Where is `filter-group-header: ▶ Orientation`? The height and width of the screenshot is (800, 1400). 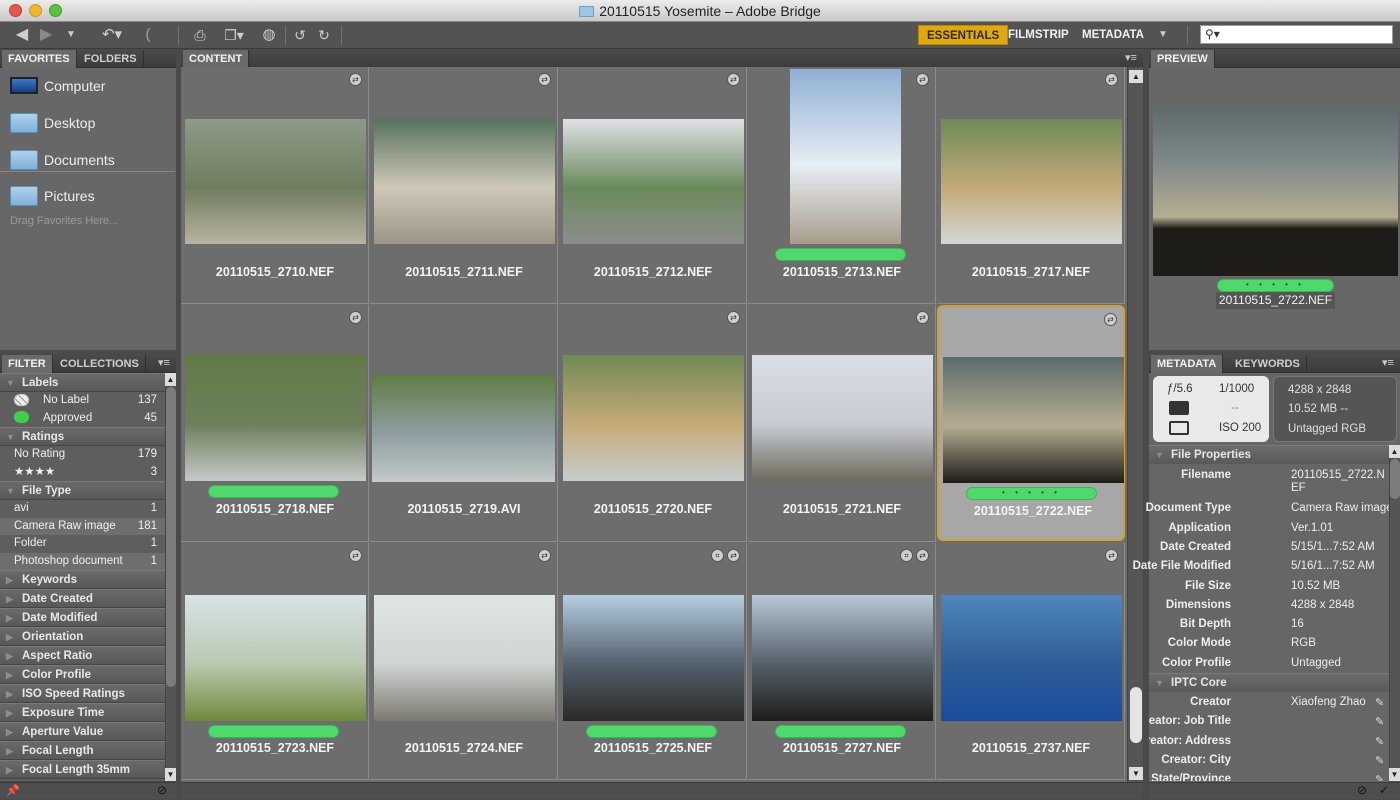 filter-group-header: ▶ Orientation is located at coordinates (82, 636).